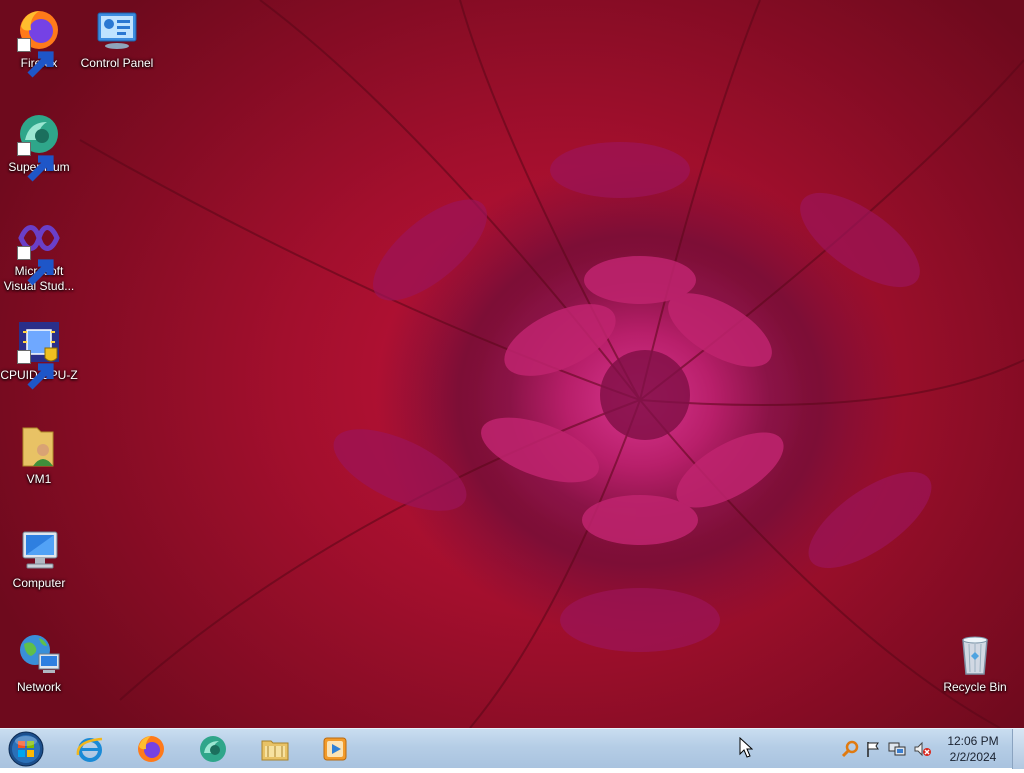 The width and height of the screenshot is (1024, 773). I want to click on action-center-flag-icon, so click(873, 749).